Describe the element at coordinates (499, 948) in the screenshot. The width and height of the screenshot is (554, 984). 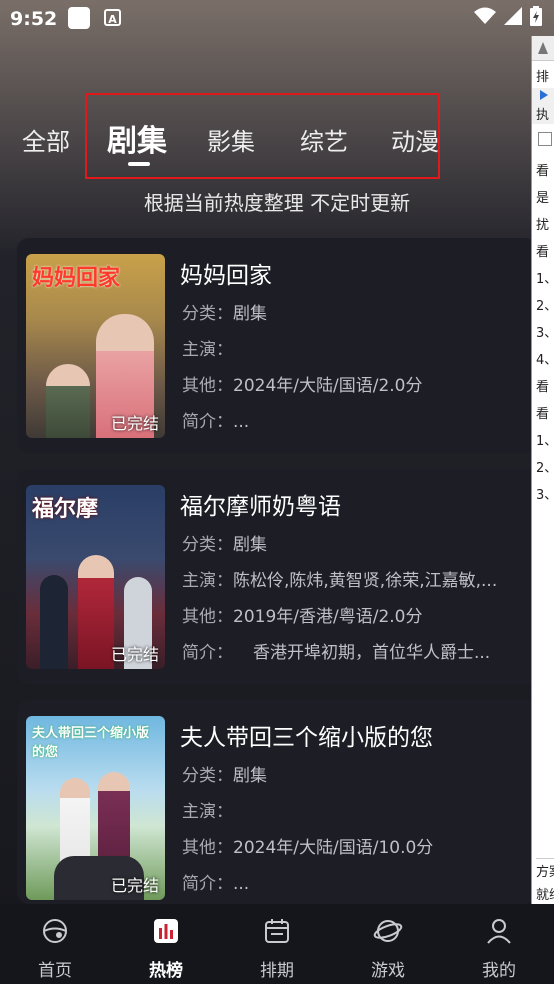
I see `nav-profile: 我的` at that location.